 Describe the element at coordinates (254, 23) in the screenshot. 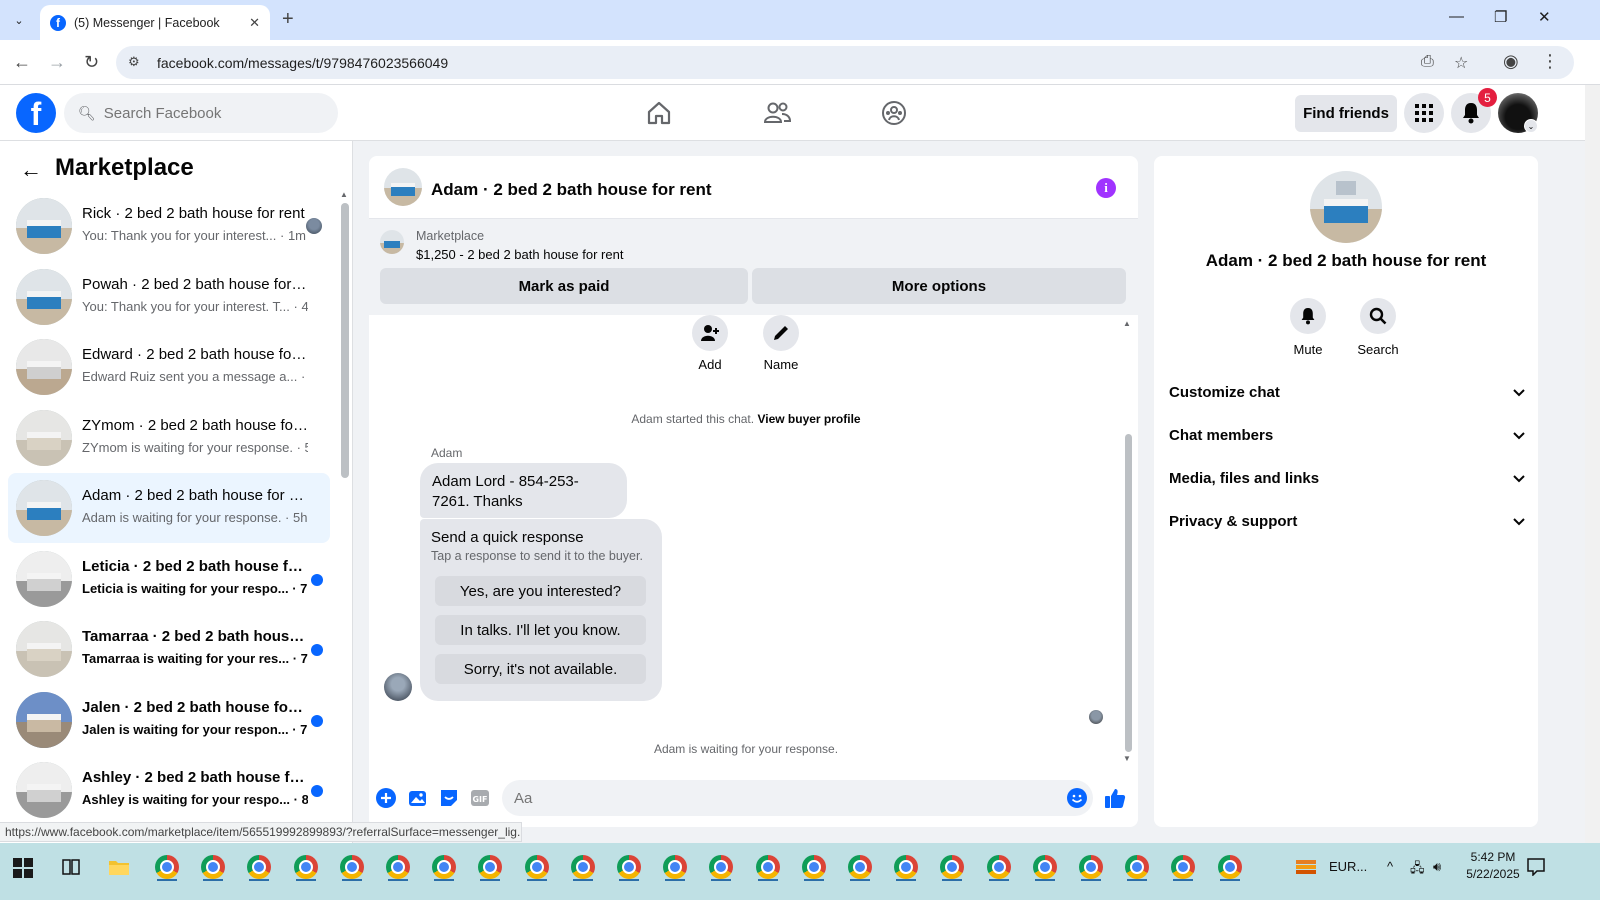

I see `tab-close-icon: ✕` at that location.